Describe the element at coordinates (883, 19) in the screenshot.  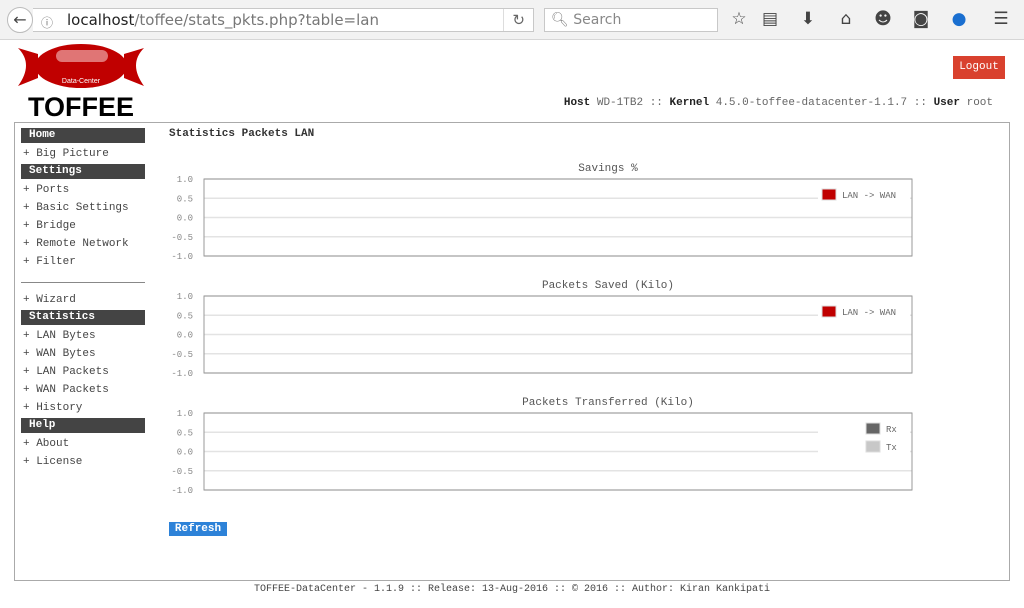
I see `emoji-icon: ☻` at that location.